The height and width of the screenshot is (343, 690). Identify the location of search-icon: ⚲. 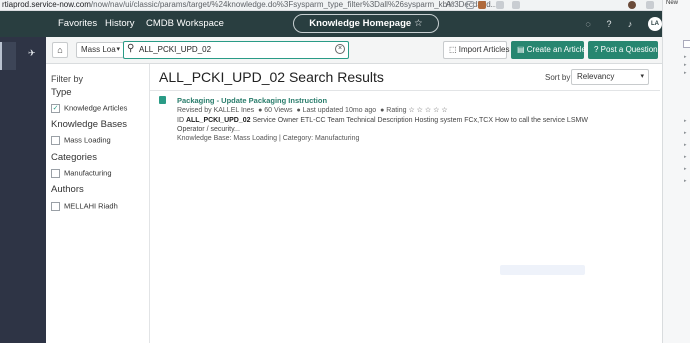
(131, 48).